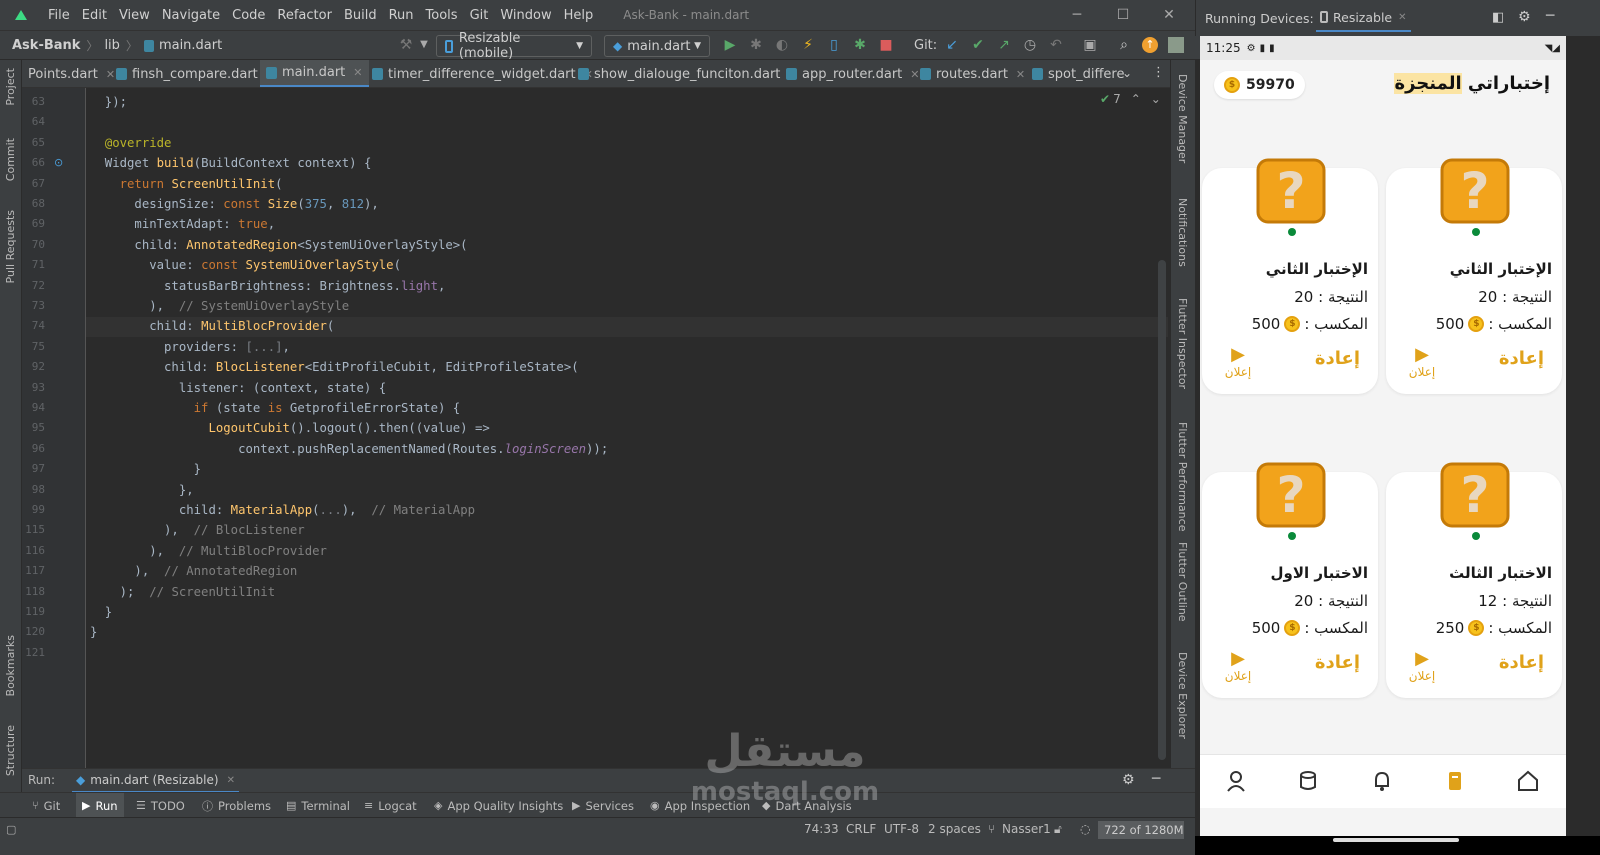 Image resolution: width=1600 pixels, height=855 pixels. I want to click on breadcrumb-file: main.dart, so click(190, 45).